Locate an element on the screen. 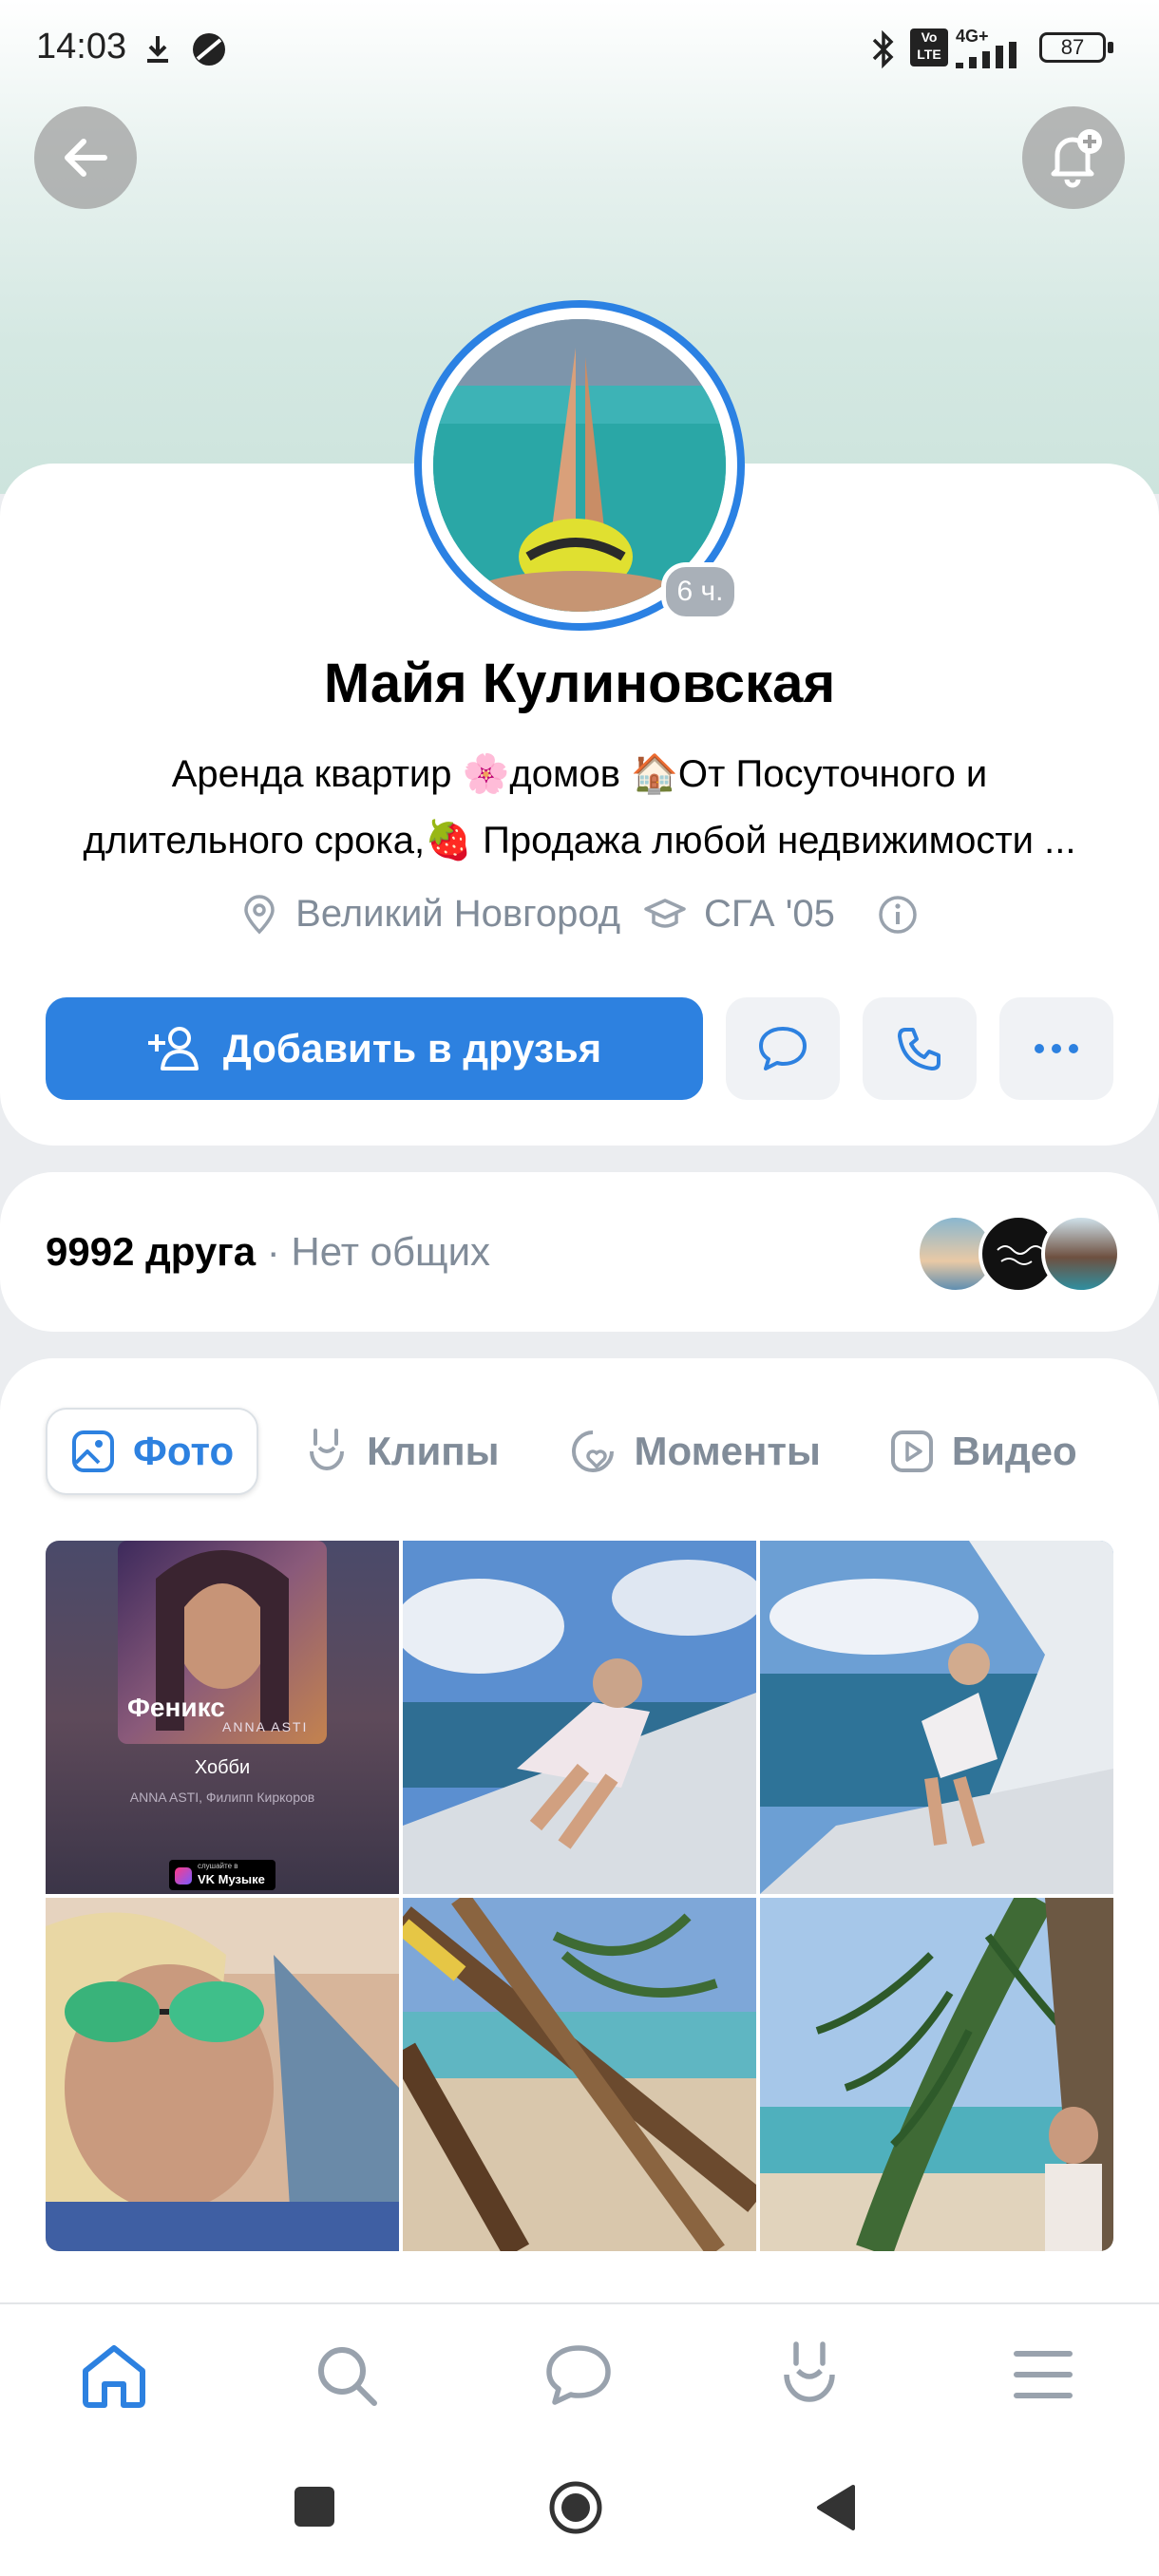 The width and height of the screenshot is (1159, 2576). tab-photos: Фото is located at coordinates (152, 1451).